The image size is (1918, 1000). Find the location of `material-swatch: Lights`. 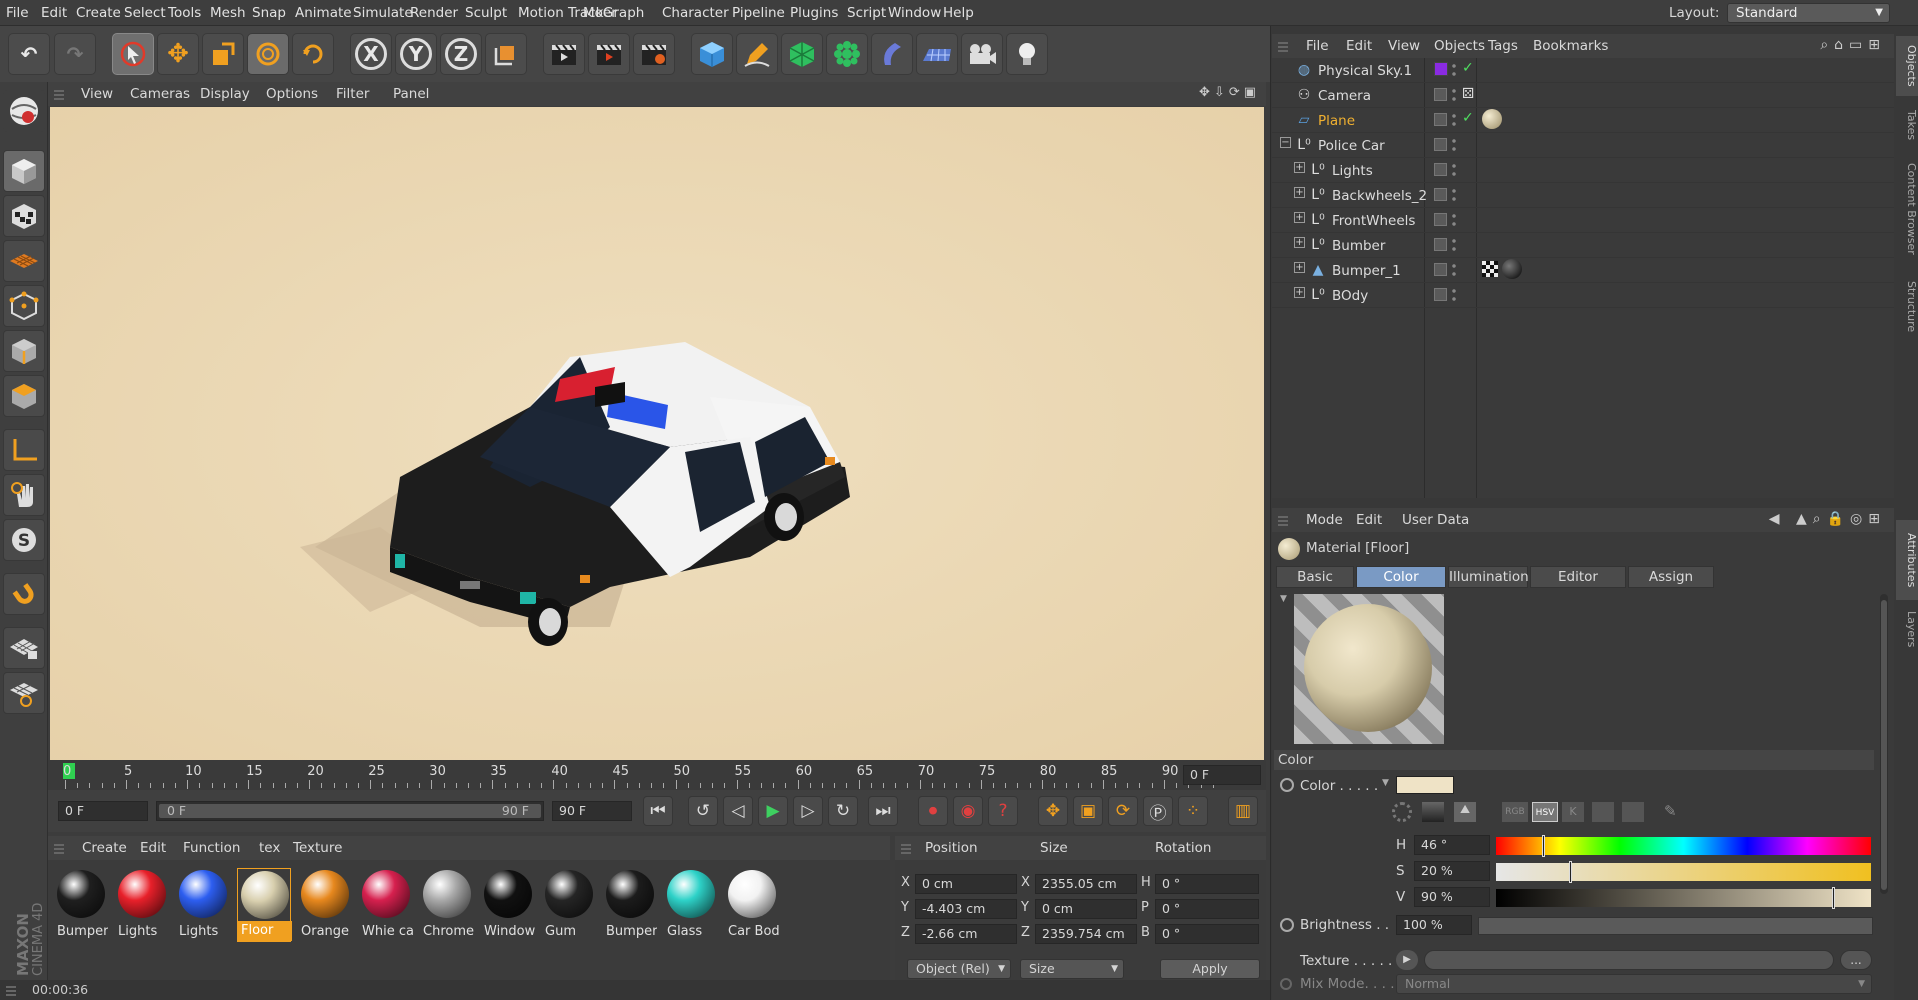

material-swatch: Lights is located at coordinates (203, 905).